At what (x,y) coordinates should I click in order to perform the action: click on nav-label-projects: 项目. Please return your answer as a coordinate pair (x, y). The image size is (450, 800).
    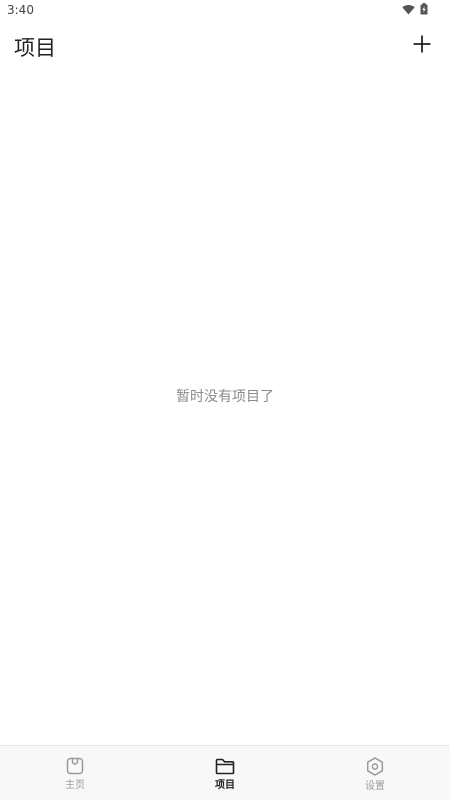
    Looking at the image, I should click on (225, 785).